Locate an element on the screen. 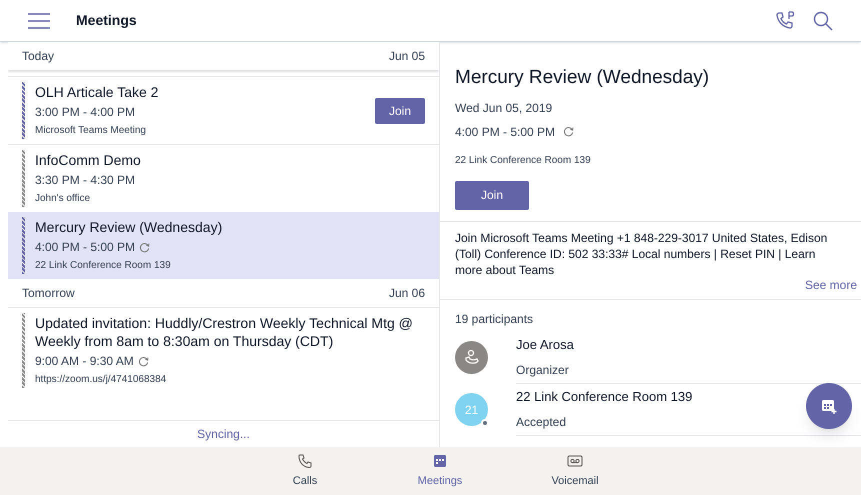  page-title: Meetings is located at coordinates (106, 20).